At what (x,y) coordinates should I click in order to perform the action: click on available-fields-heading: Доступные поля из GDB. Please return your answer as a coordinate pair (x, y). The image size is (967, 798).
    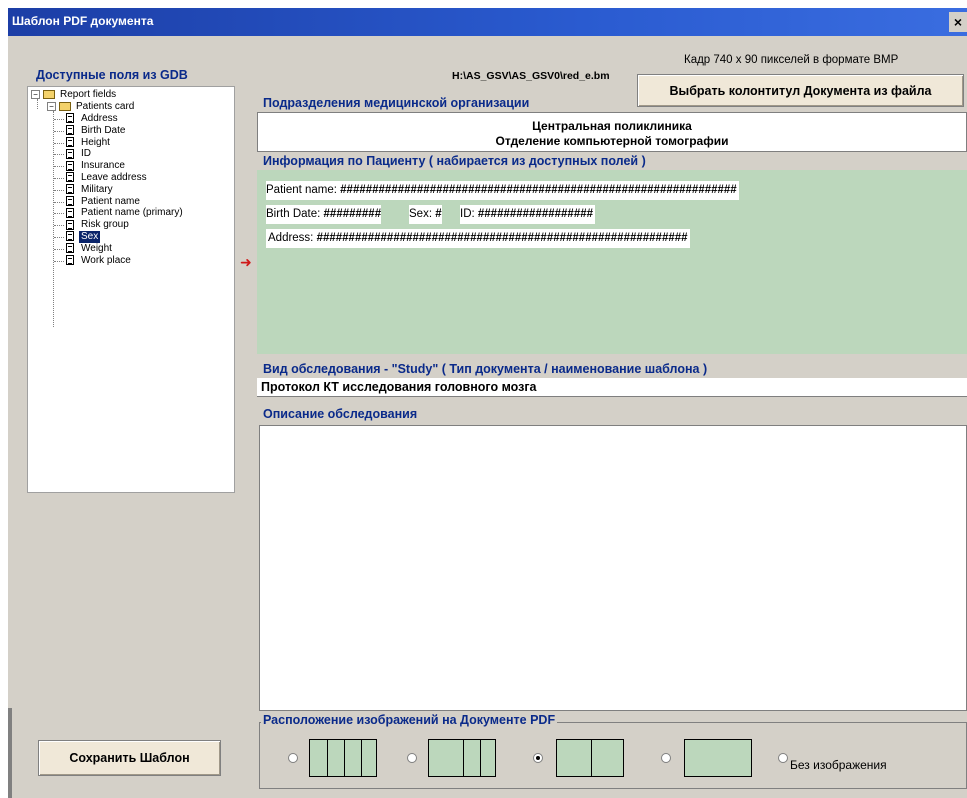
    Looking at the image, I should click on (112, 75).